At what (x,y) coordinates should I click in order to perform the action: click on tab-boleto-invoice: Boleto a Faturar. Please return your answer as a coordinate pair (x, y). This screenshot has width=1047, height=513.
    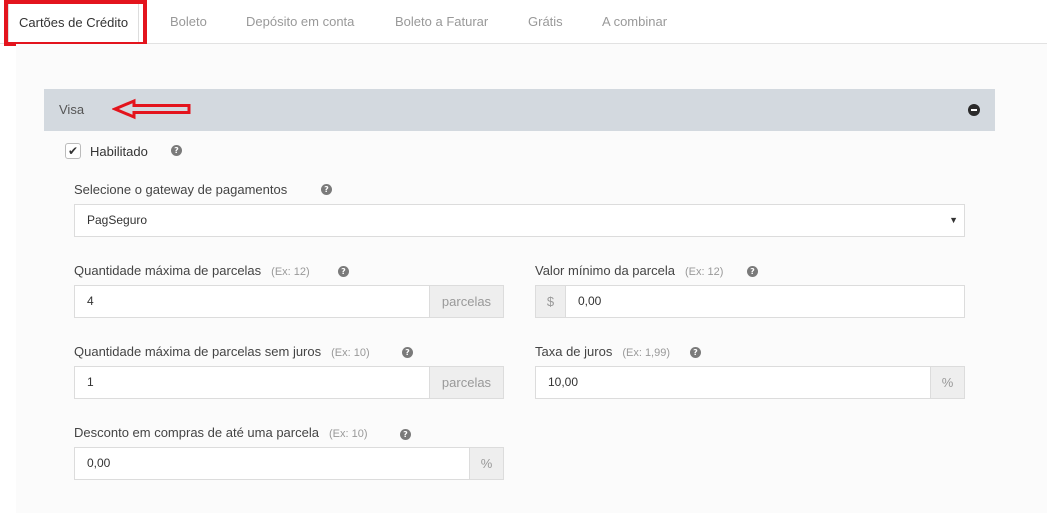
    Looking at the image, I should click on (441, 22).